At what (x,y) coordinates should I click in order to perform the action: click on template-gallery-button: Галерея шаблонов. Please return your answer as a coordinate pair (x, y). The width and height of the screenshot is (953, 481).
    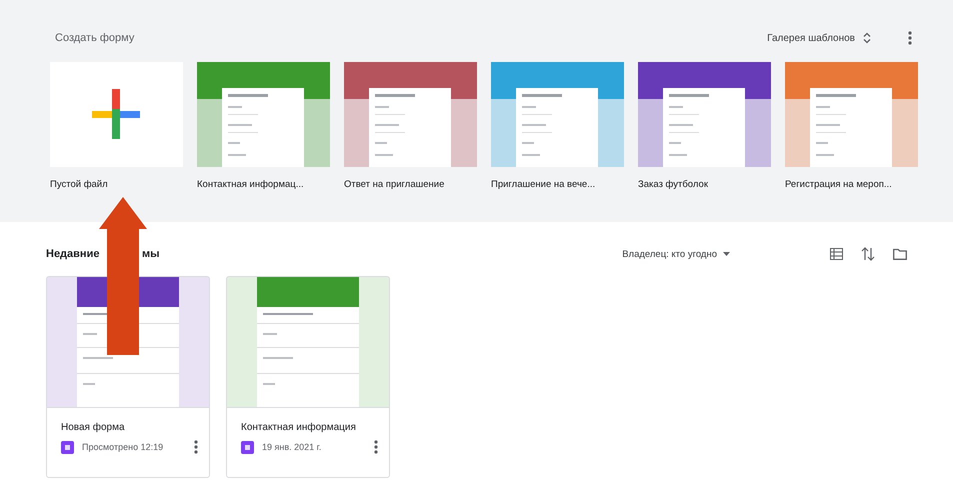
    Looking at the image, I should click on (819, 38).